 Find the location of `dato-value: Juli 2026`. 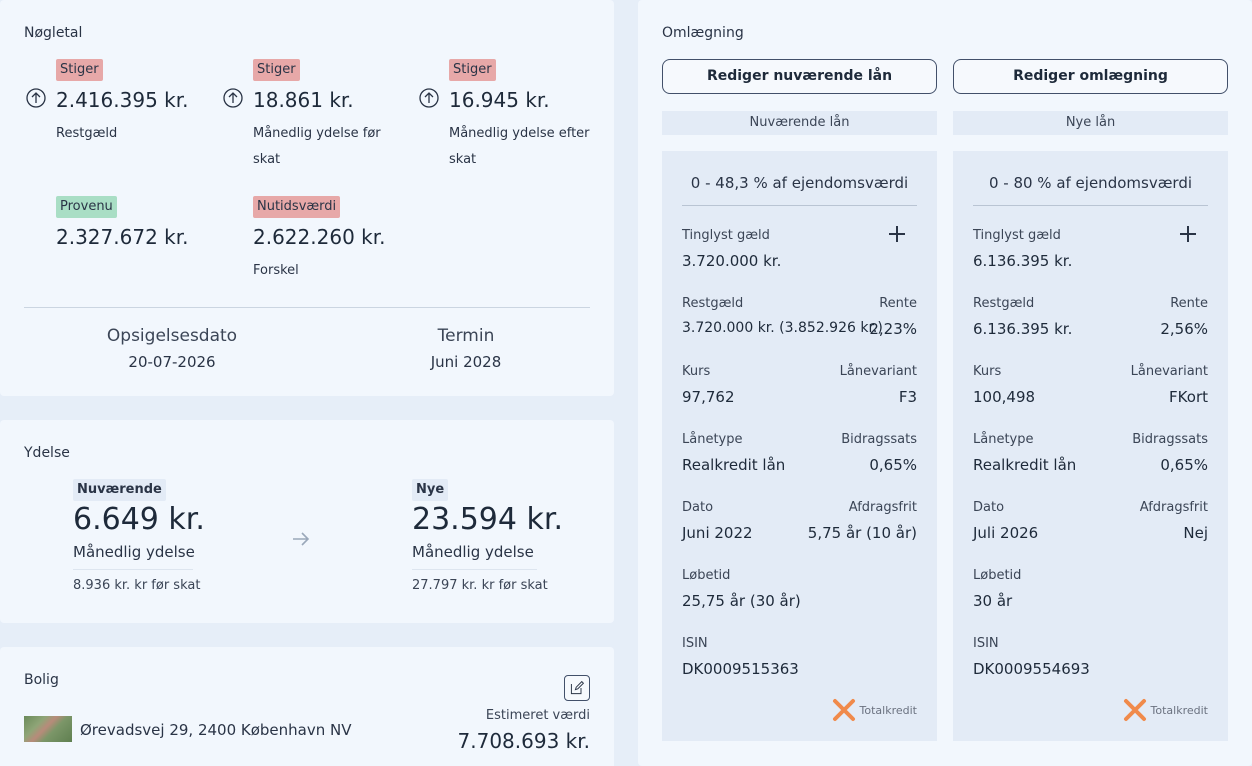

dato-value: Juli 2026 is located at coordinates (1006, 533).